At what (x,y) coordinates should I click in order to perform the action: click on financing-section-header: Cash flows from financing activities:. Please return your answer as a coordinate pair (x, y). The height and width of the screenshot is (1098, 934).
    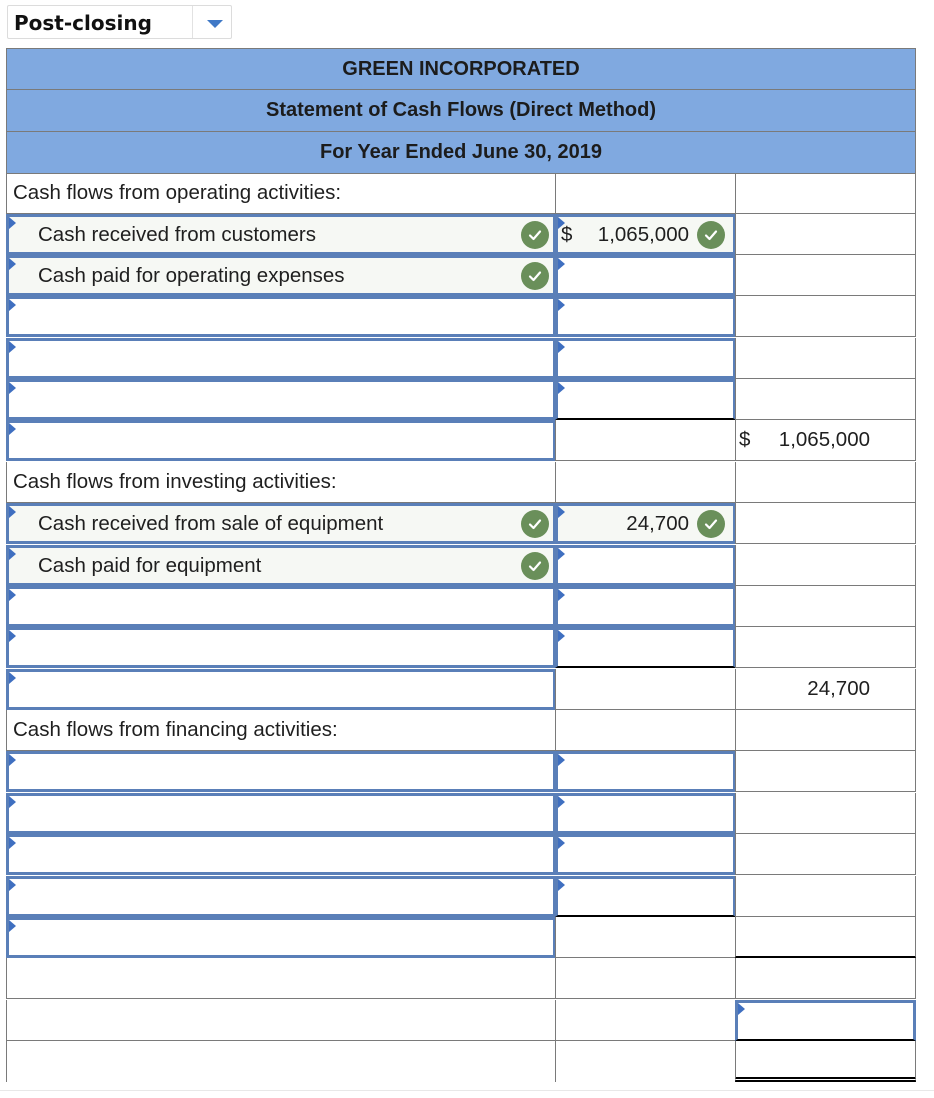
    Looking at the image, I should click on (461, 731).